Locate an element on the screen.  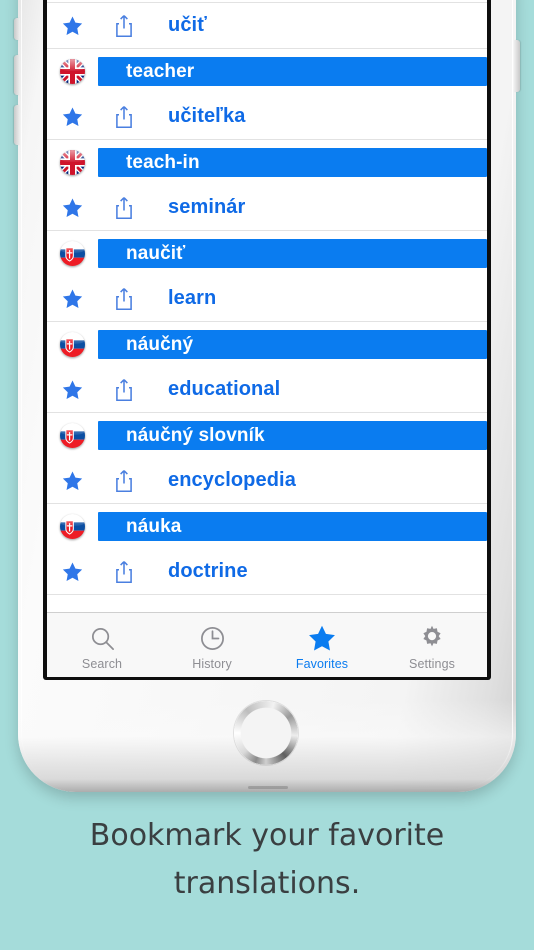
headword-bar: teacher is located at coordinates (292, 71).